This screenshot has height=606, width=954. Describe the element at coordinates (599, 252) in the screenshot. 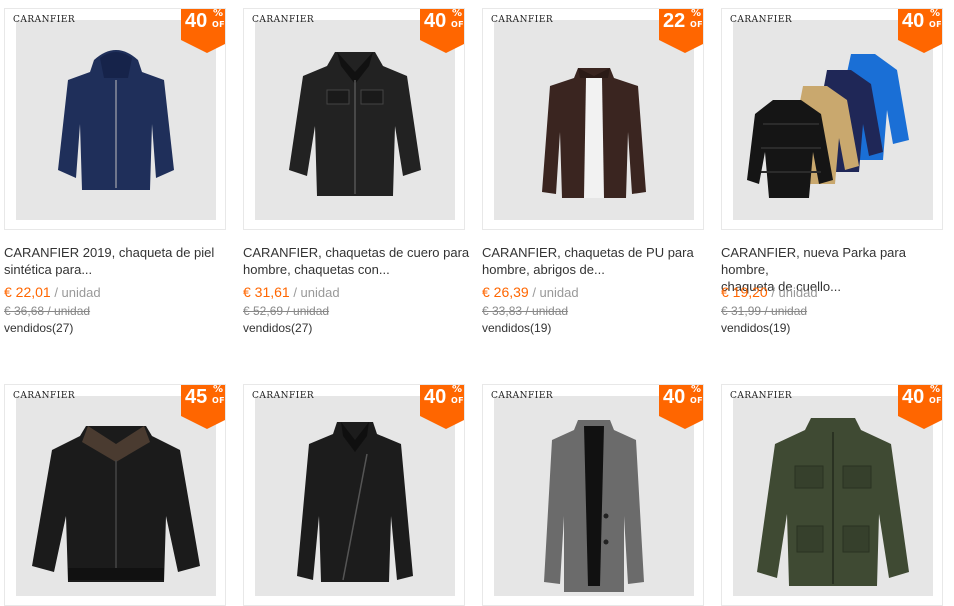

I see `product-title-line: CARANFIER, chaquetas de PU para` at that location.